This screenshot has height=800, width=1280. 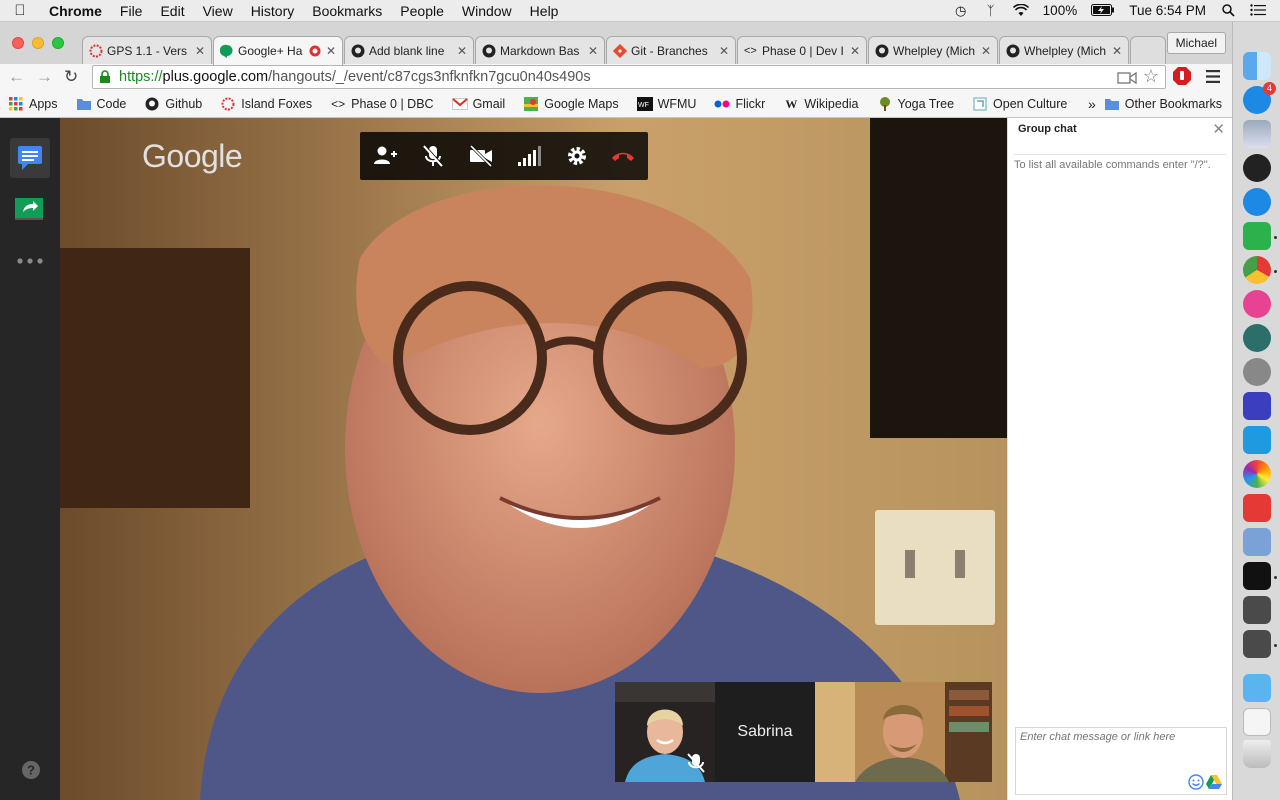 What do you see at coordinates (739, 104) in the screenshot?
I see `bookmark-flickr: Flickr` at bounding box center [739, 104].